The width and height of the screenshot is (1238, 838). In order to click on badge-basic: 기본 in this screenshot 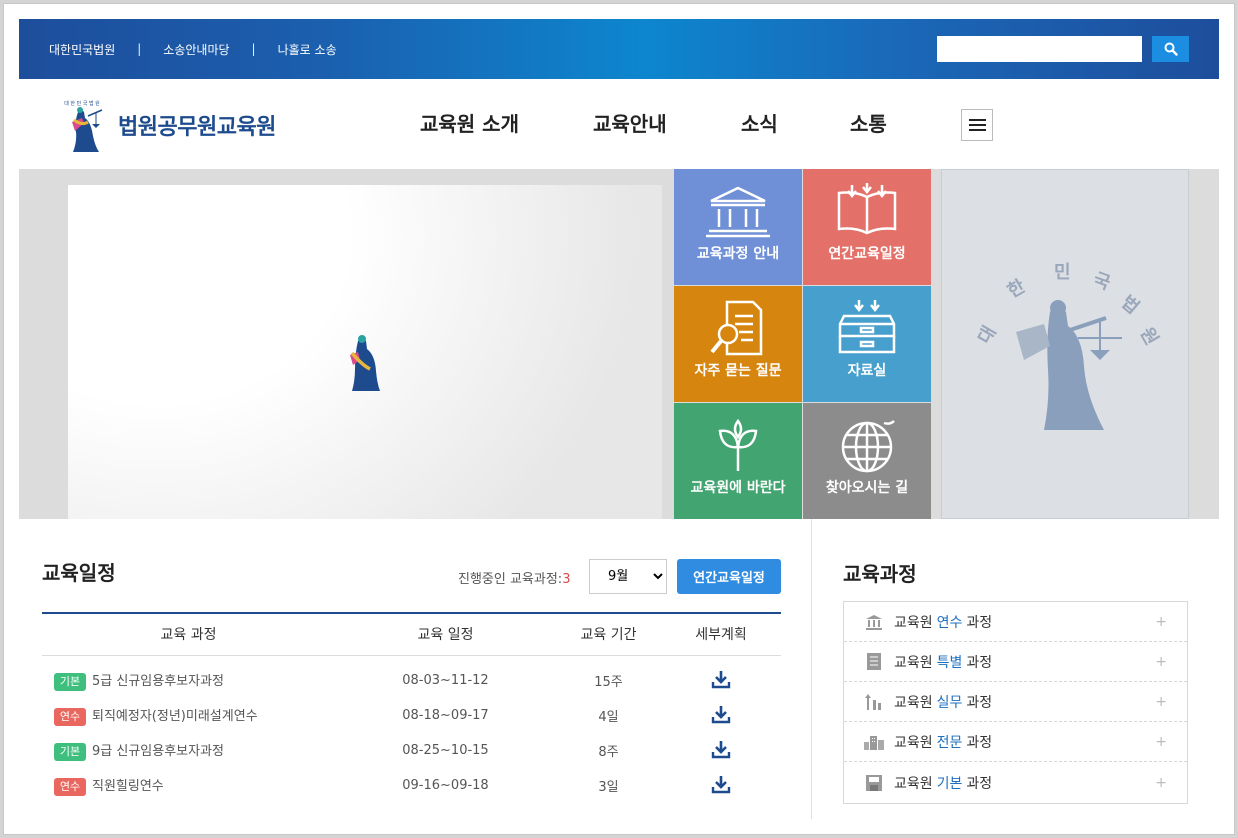, I will do `click(70, 752)`.